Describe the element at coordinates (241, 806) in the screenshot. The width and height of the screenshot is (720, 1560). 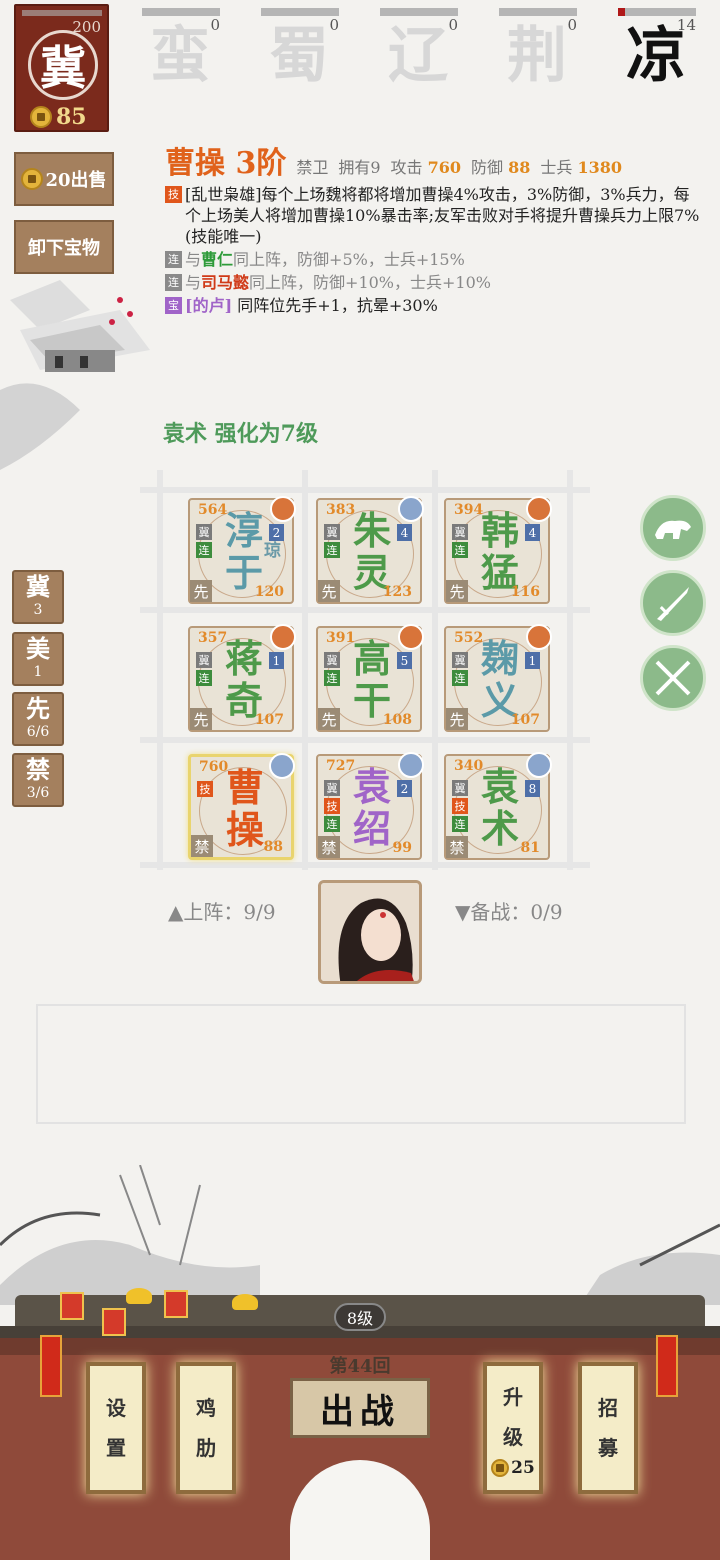
I see `hero-card: 760 曹 操 技 禁 88` at that location.